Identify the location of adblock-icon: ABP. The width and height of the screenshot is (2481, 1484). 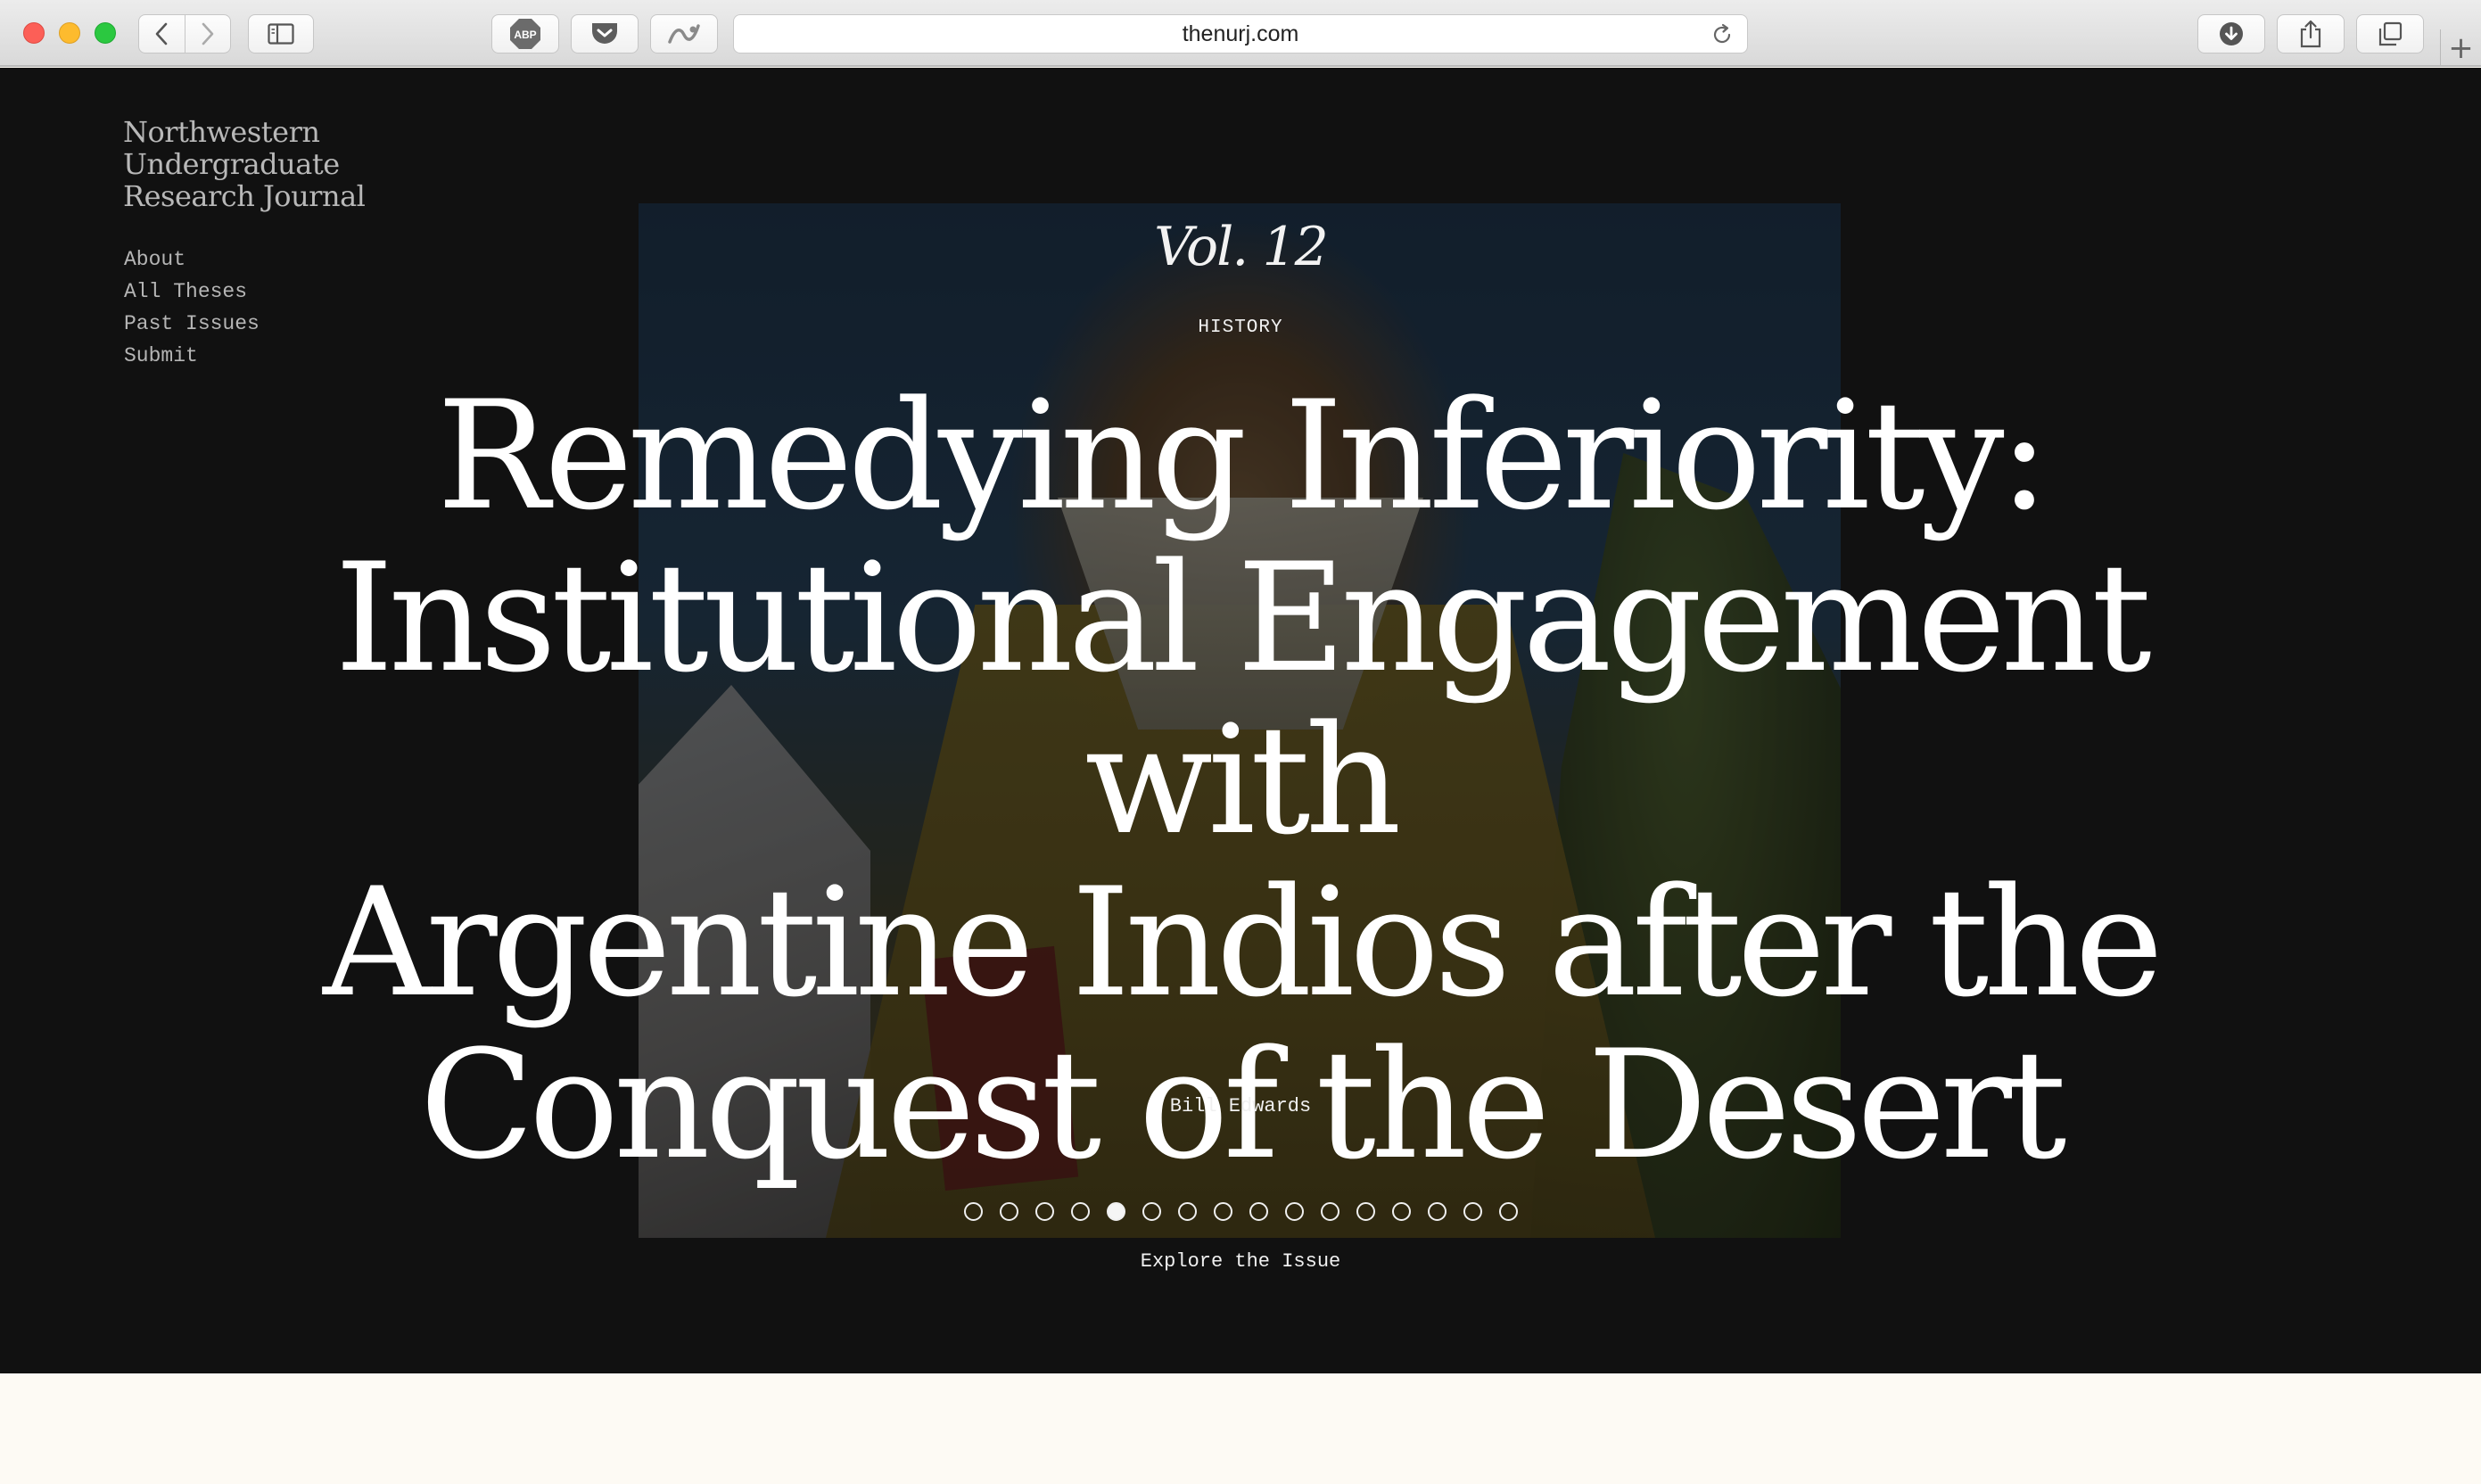
(525, 34).